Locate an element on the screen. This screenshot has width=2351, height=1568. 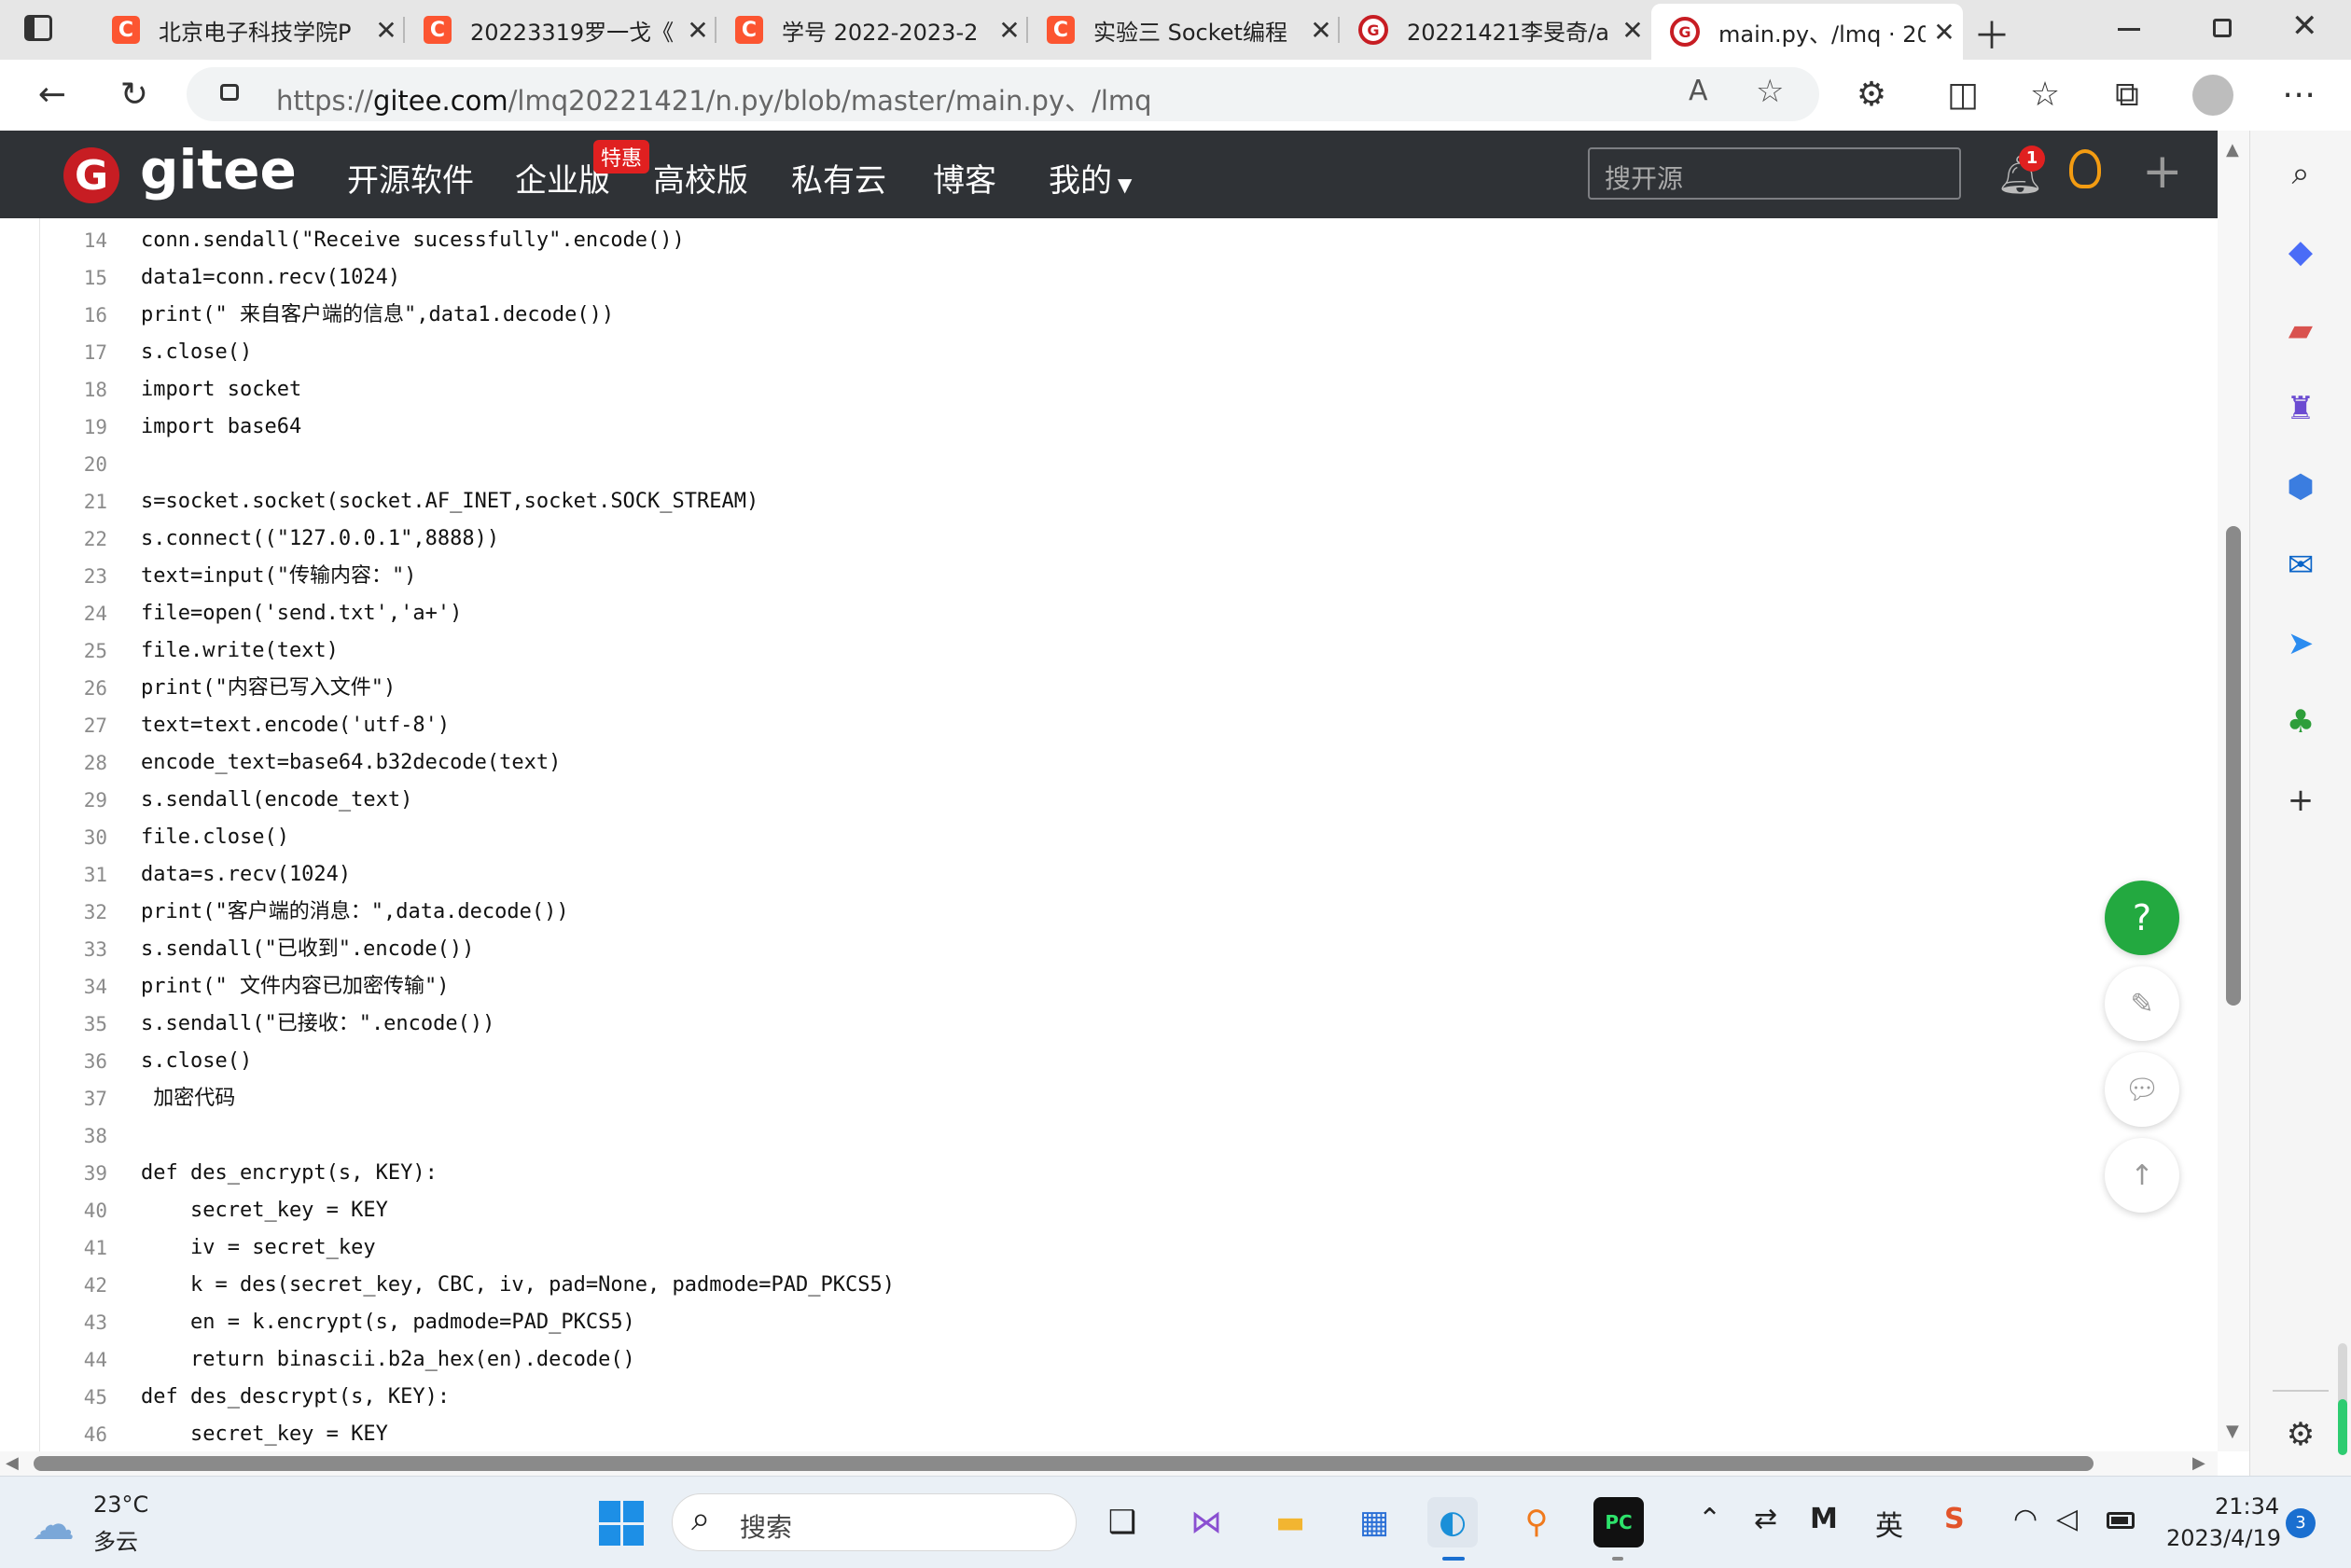
minimize-icon is located at coordinates (2129, 29).